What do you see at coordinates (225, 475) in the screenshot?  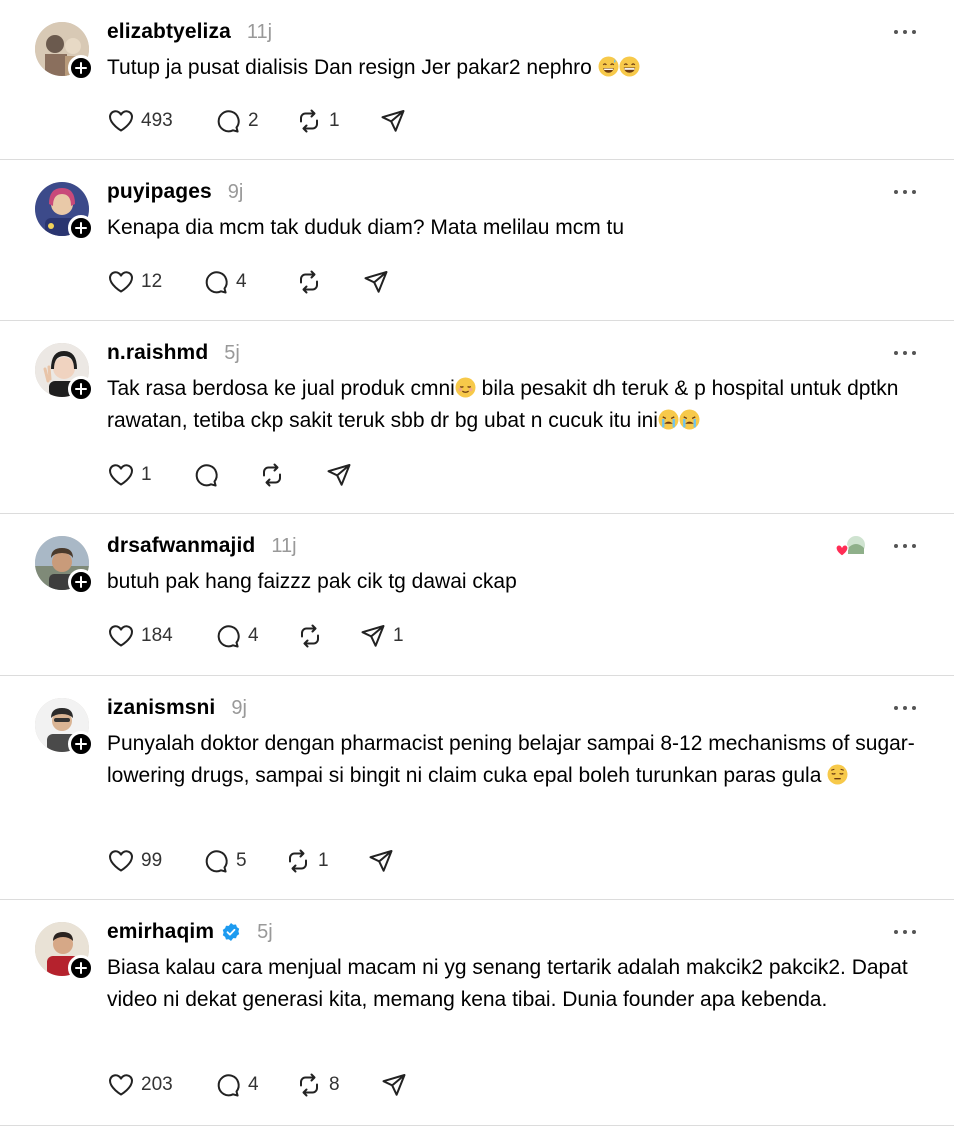 I see `reply-button` at bounding box center [225, 475].